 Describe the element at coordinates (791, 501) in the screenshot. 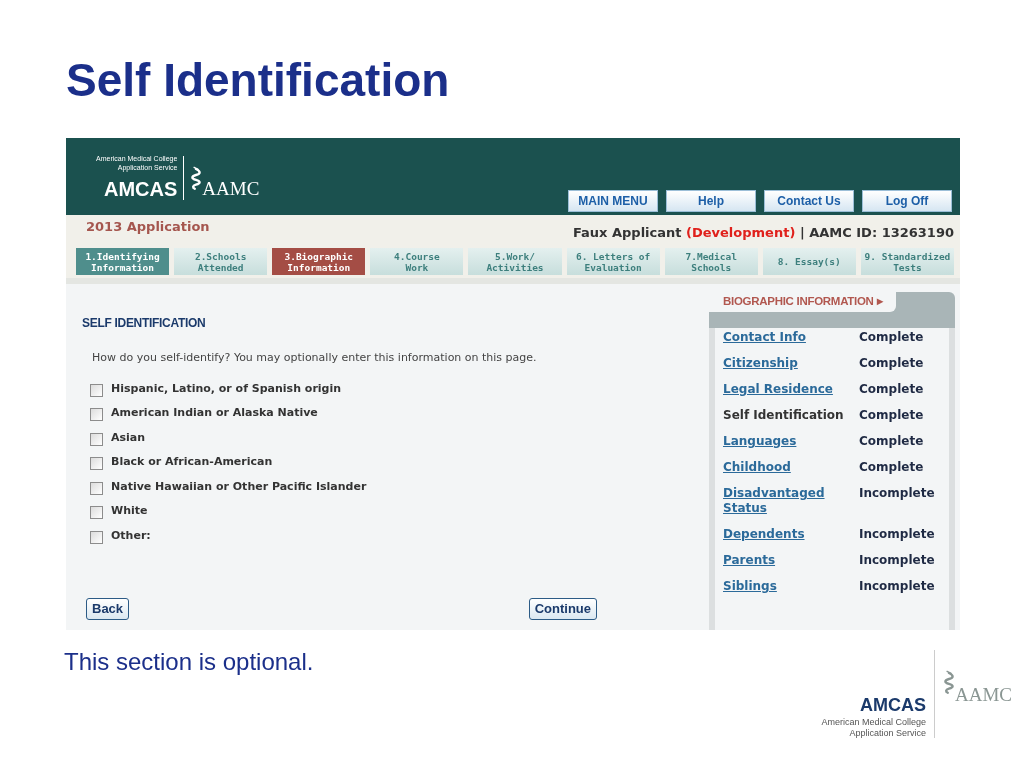

I see `section-link: Disadvantaged Status` at that location.